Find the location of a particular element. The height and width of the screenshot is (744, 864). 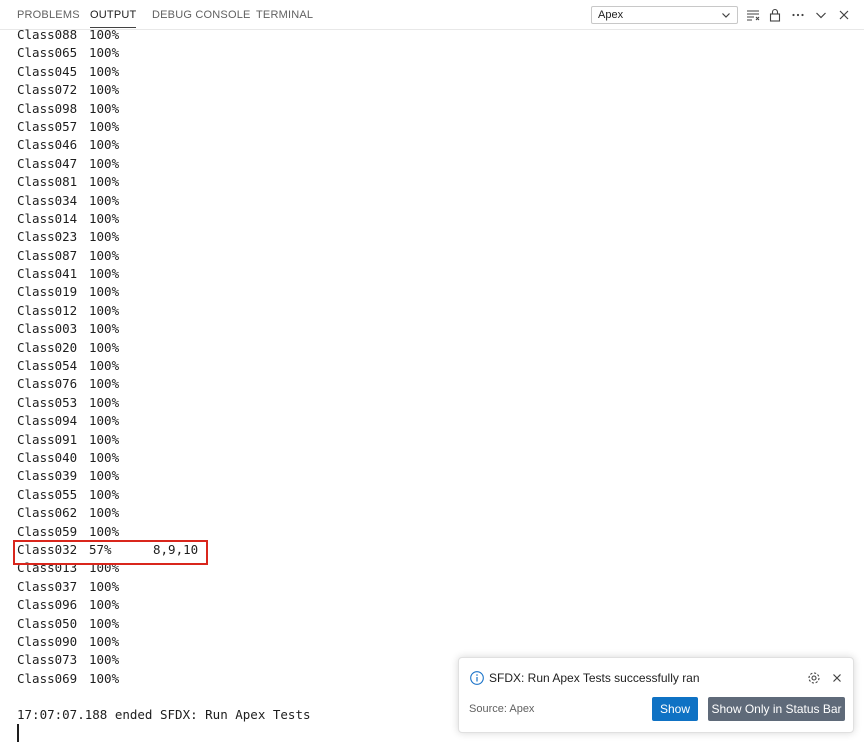

class-name: Class023 is located at coordinates (47, 237).